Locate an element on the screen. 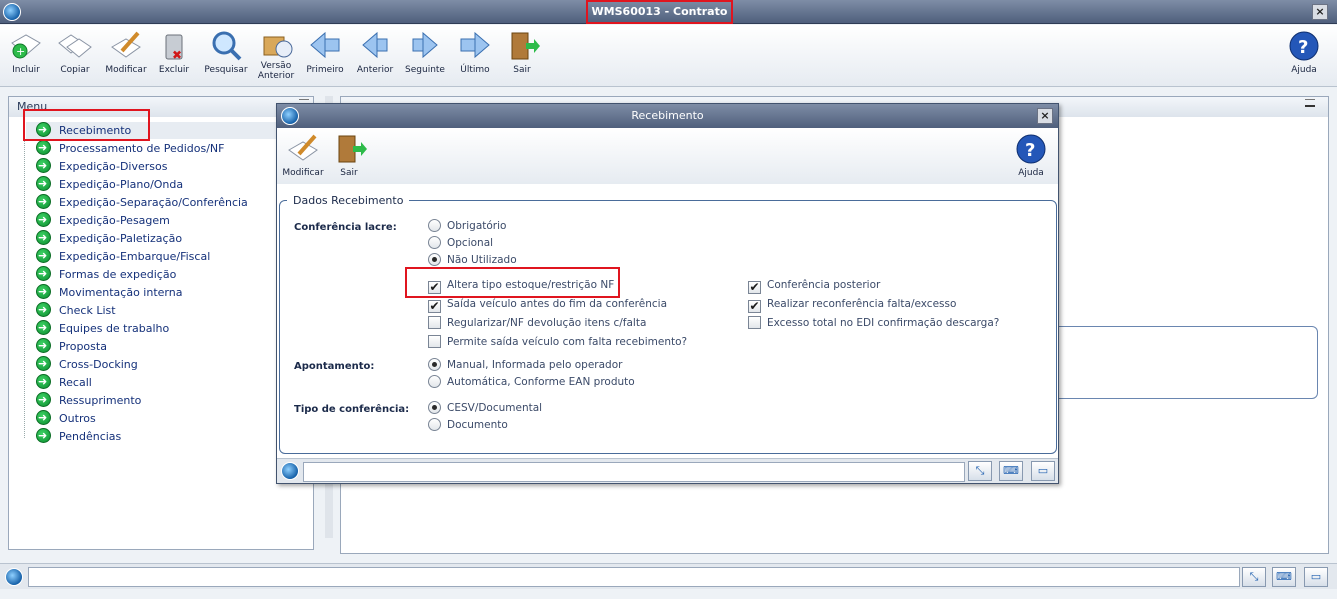  versao-anterior-button: Versão Anterior is located at coordinates (276, 55).